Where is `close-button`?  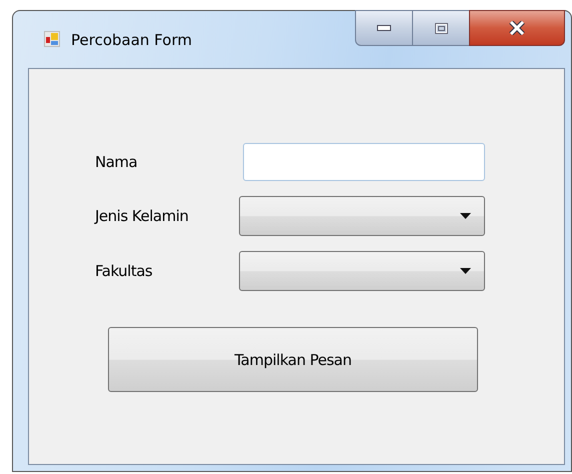 close-button is located at coordinates (517, 28).